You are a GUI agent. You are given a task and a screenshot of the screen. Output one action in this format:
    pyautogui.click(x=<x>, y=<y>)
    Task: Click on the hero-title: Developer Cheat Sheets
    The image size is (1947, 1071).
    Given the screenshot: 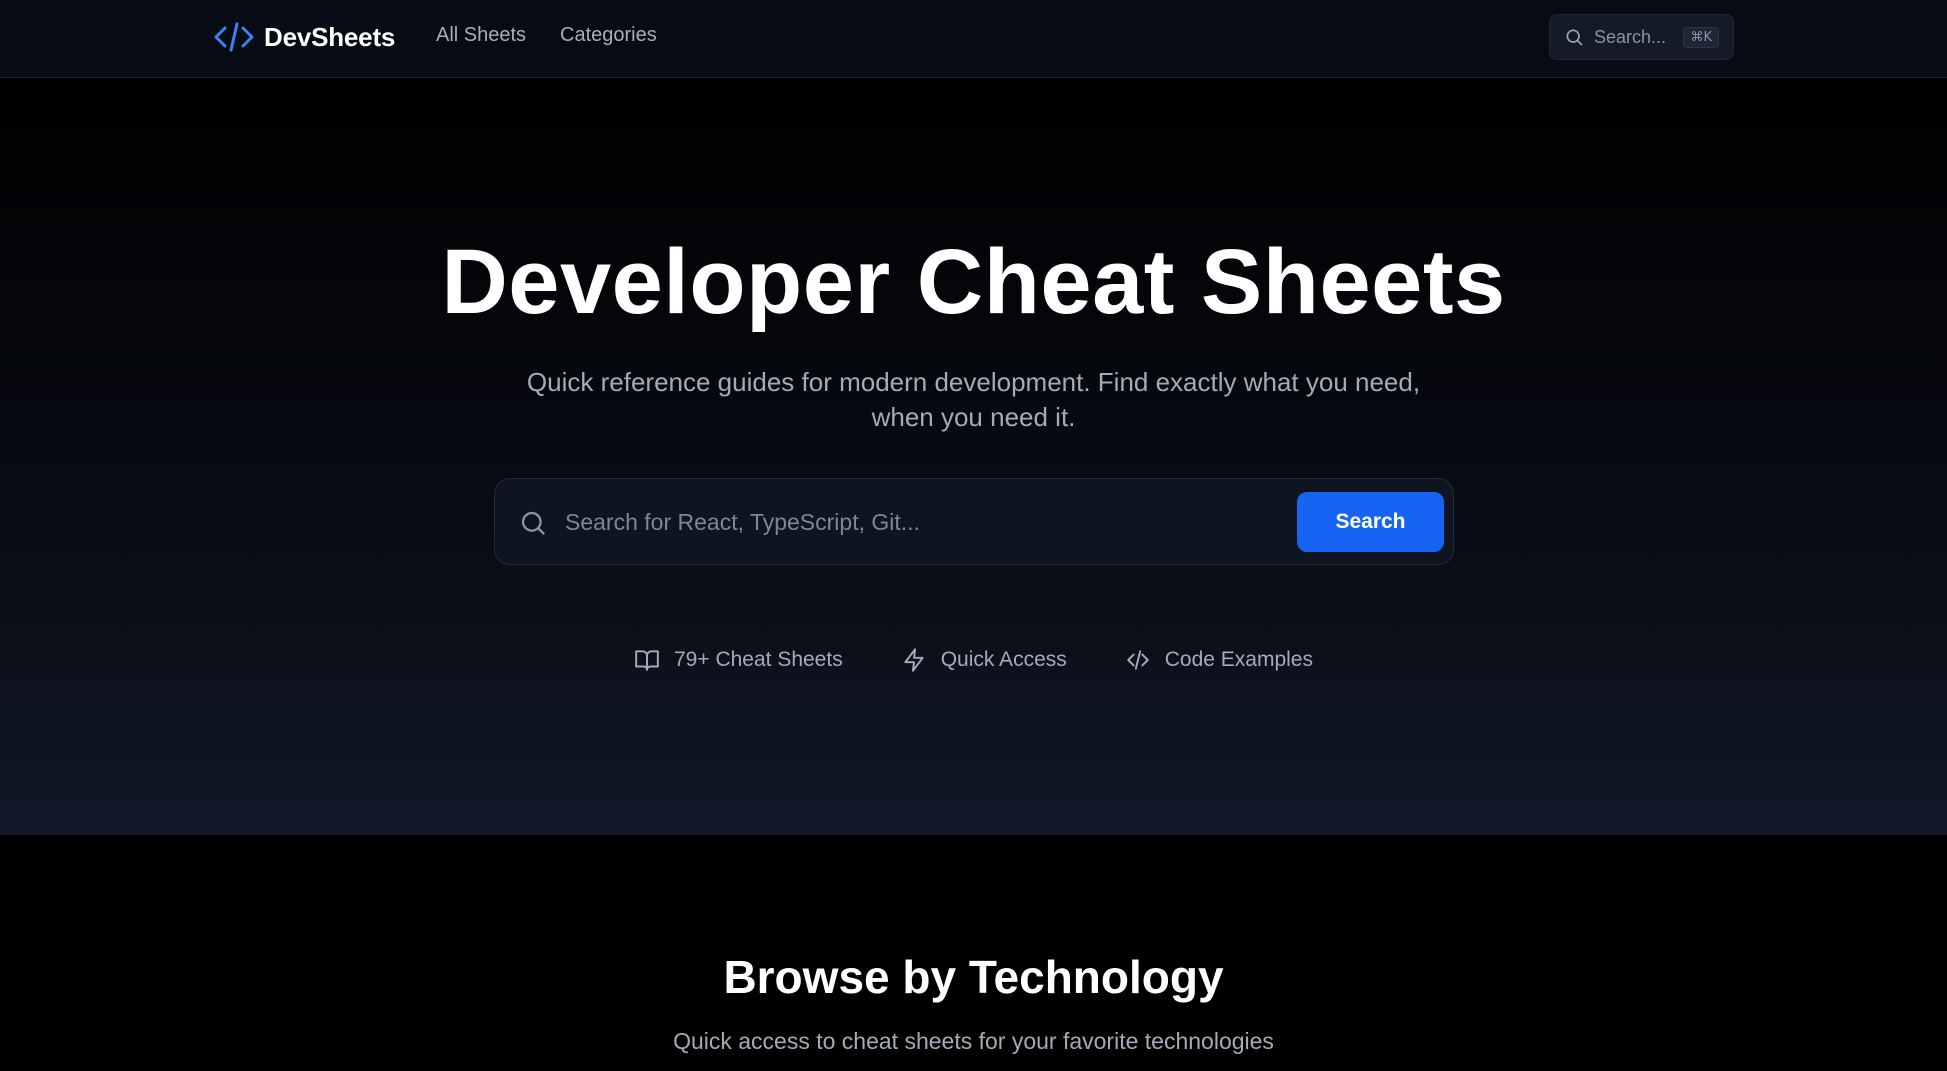 What is the action you would take?
    pyautogui.click(x=973, y=282)
    